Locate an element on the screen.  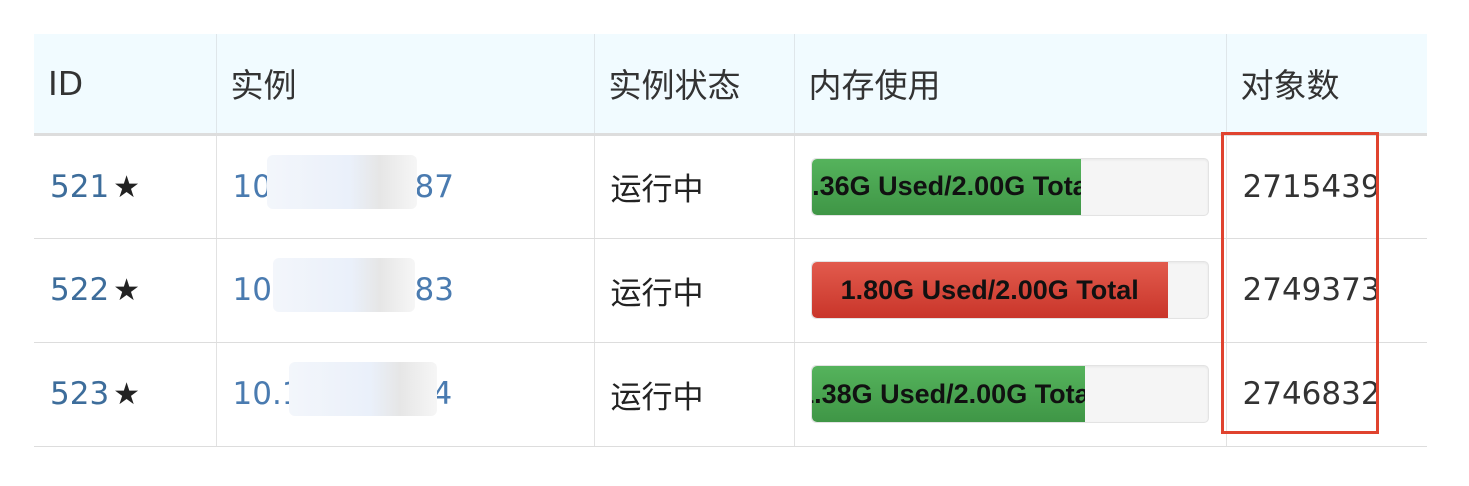
instance-id-link: 523 is located at coordinates (79, 394).